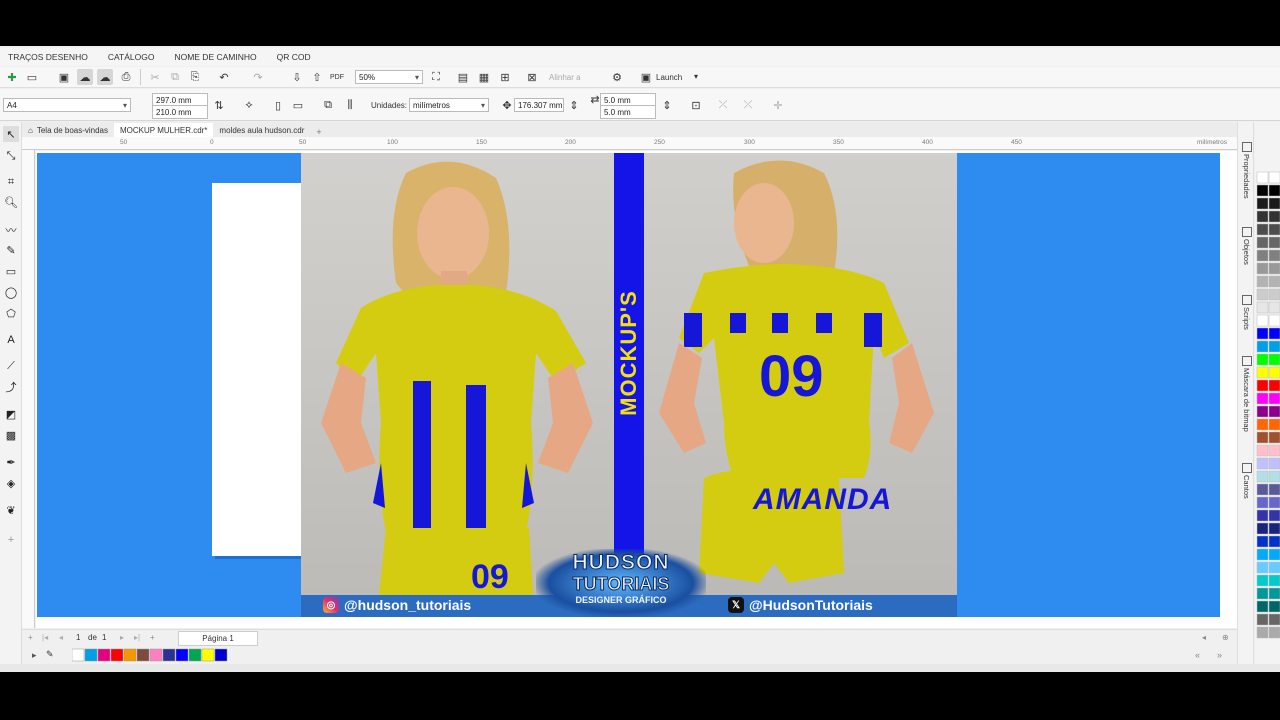 The width and height of the screenshot is (1280, 720). Describe the element at coordinates (11, 387) in the screenshot. I see `connector-tool-icon: ⤴` at that location.